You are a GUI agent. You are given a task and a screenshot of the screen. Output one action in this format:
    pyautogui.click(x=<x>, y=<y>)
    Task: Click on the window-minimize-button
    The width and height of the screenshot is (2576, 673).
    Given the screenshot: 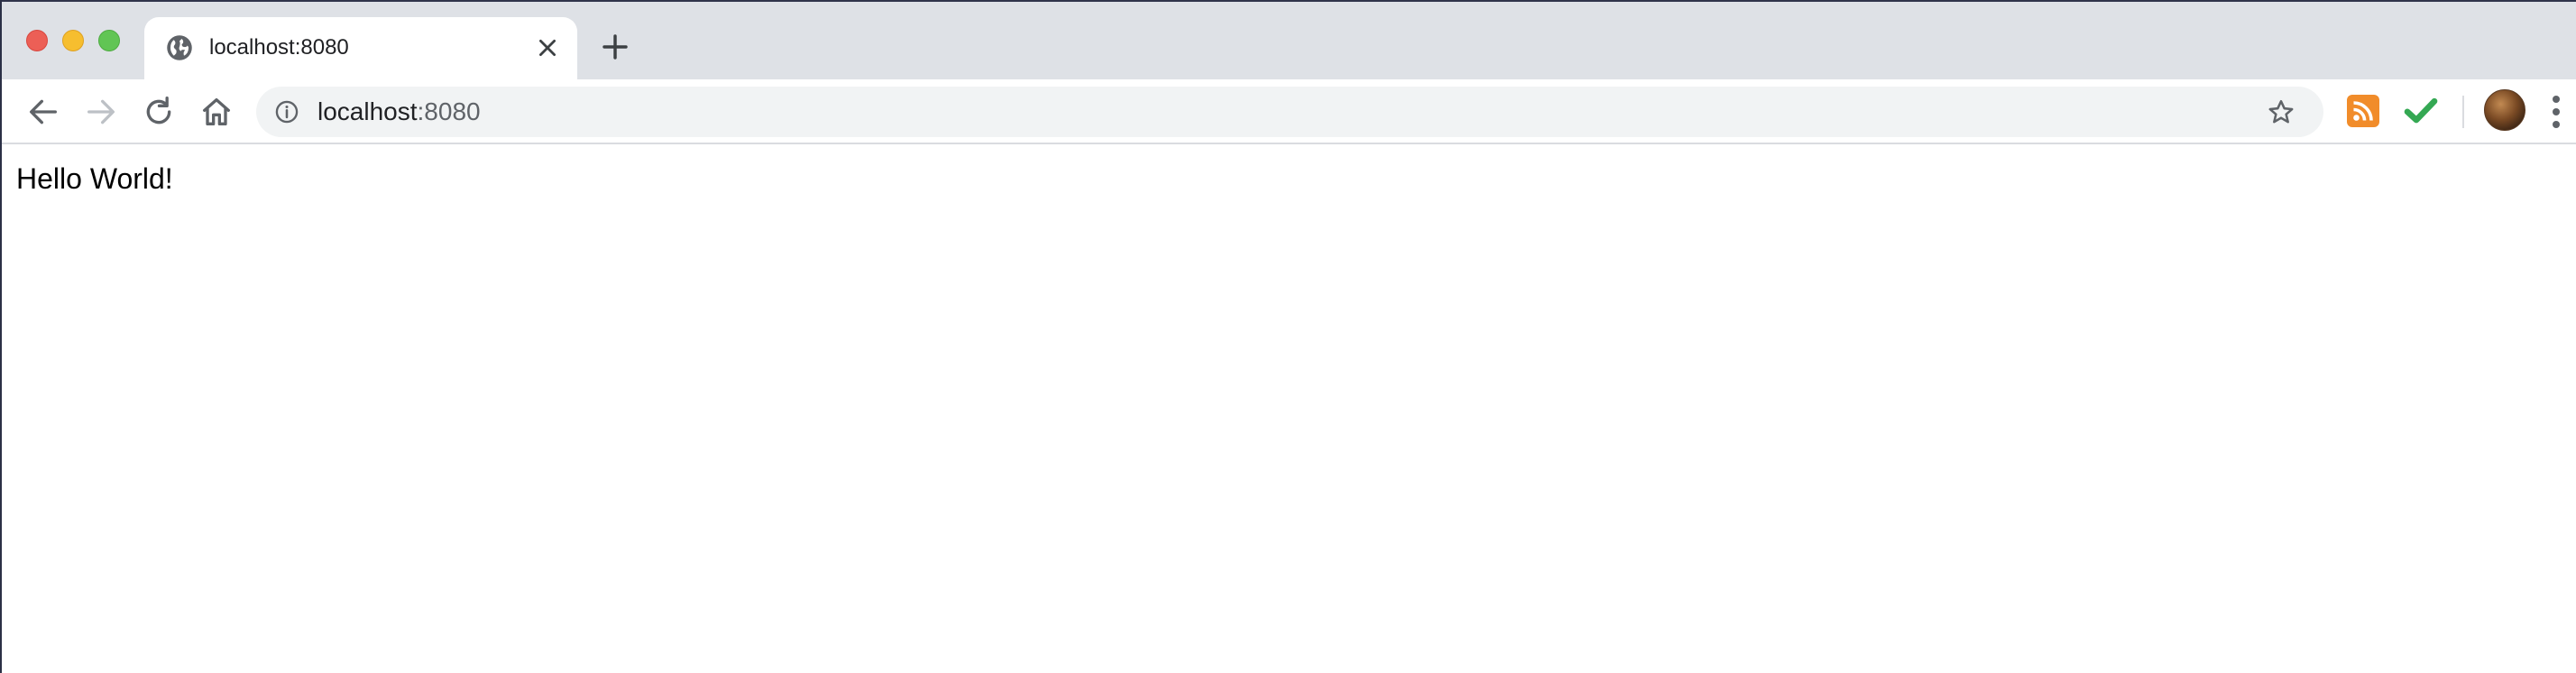 What is the action you would take?
    pyautogui.click(x=73, y=40)
    